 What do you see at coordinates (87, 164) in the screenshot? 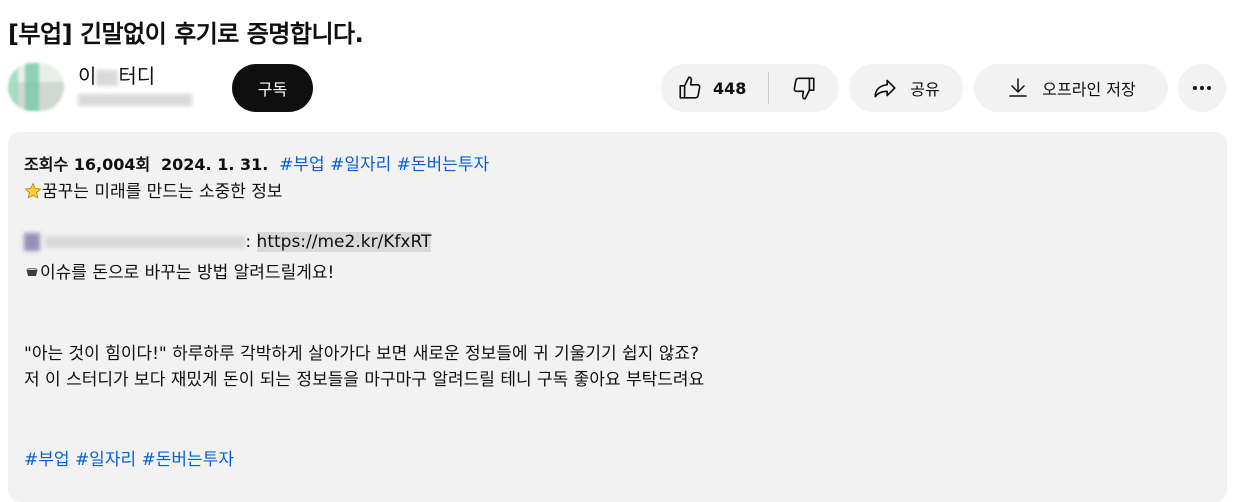
I see `view-count: 조회수 16,004회` at bounding box center [87, 164].